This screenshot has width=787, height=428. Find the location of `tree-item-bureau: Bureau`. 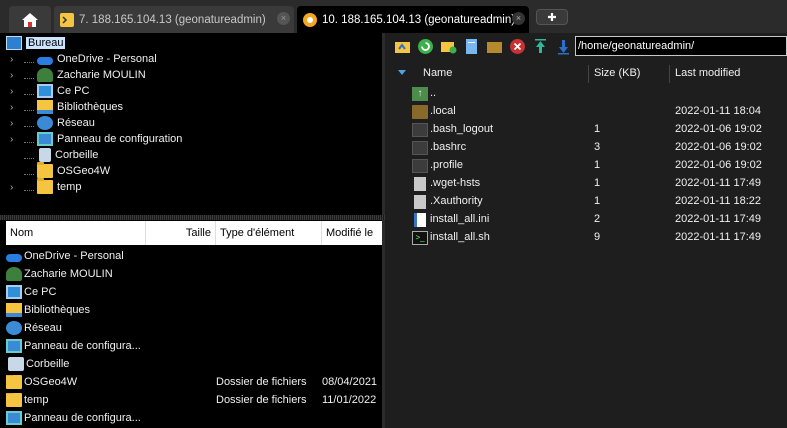

tree-item-bureau: Bureau is located at coordinates (36, 43).